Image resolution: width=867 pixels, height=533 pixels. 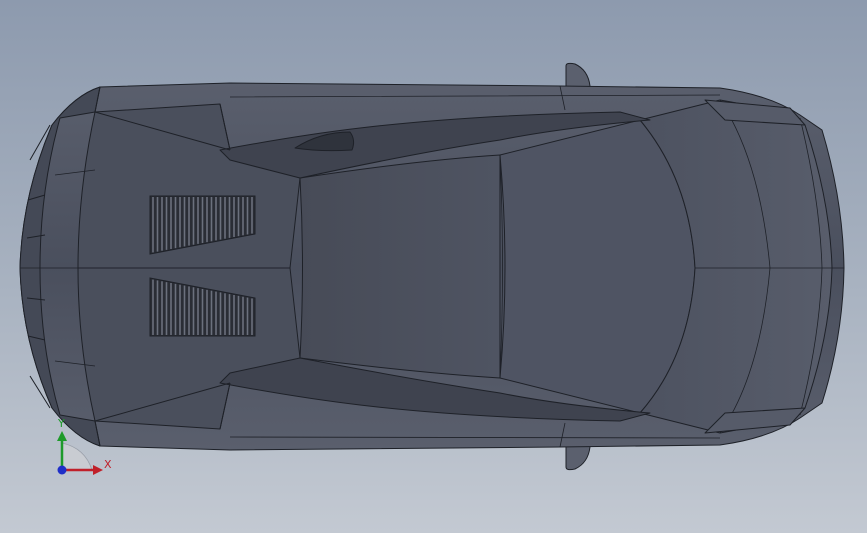 What do you see at coordinates (62, 470) in the screenshot?
I see `z-axis-dot` at bounding box center [62, 470].